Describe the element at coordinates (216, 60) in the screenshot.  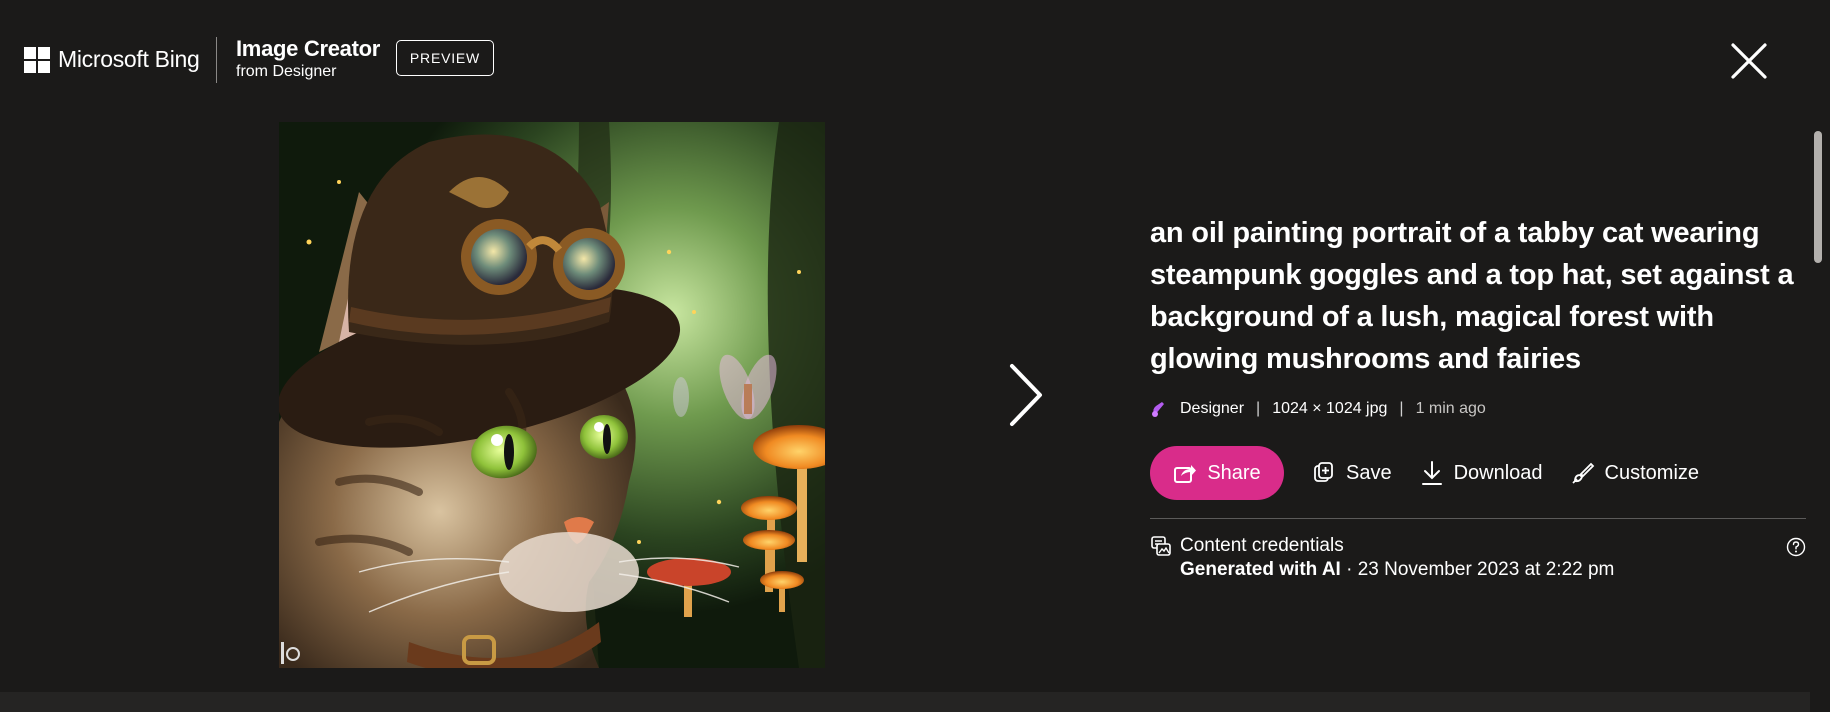
I see `header-divider` at that location.